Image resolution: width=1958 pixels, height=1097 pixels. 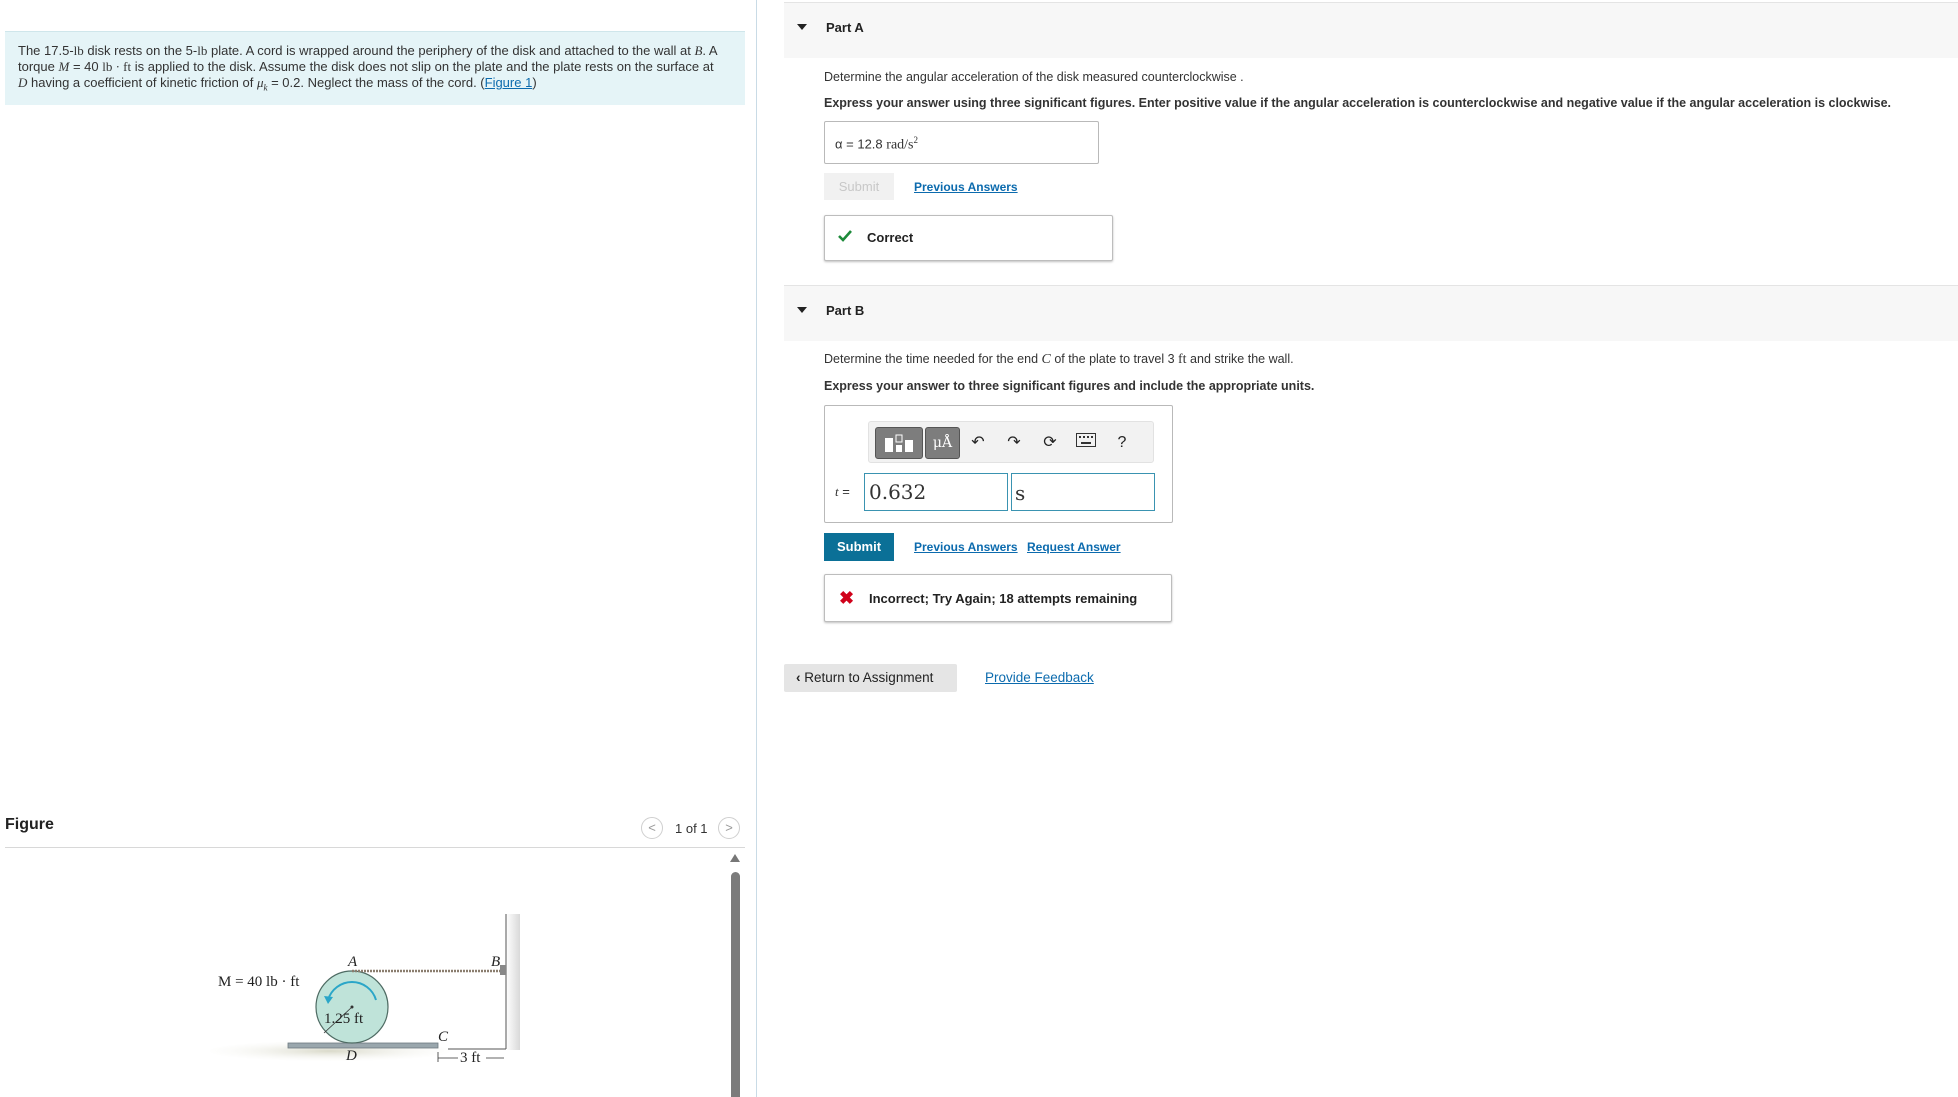 I want to click on template-icon, so click(x=899, y=443).